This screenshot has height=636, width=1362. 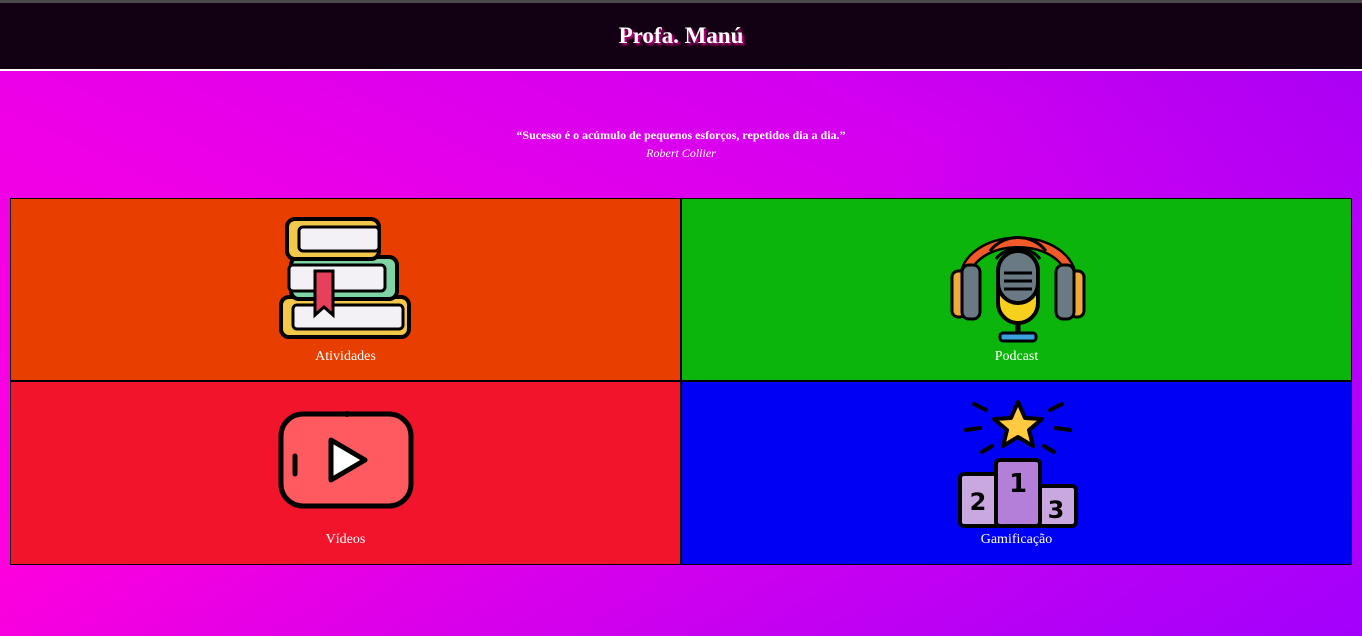 I want to click on books-icon, so click(x=345, y=278).